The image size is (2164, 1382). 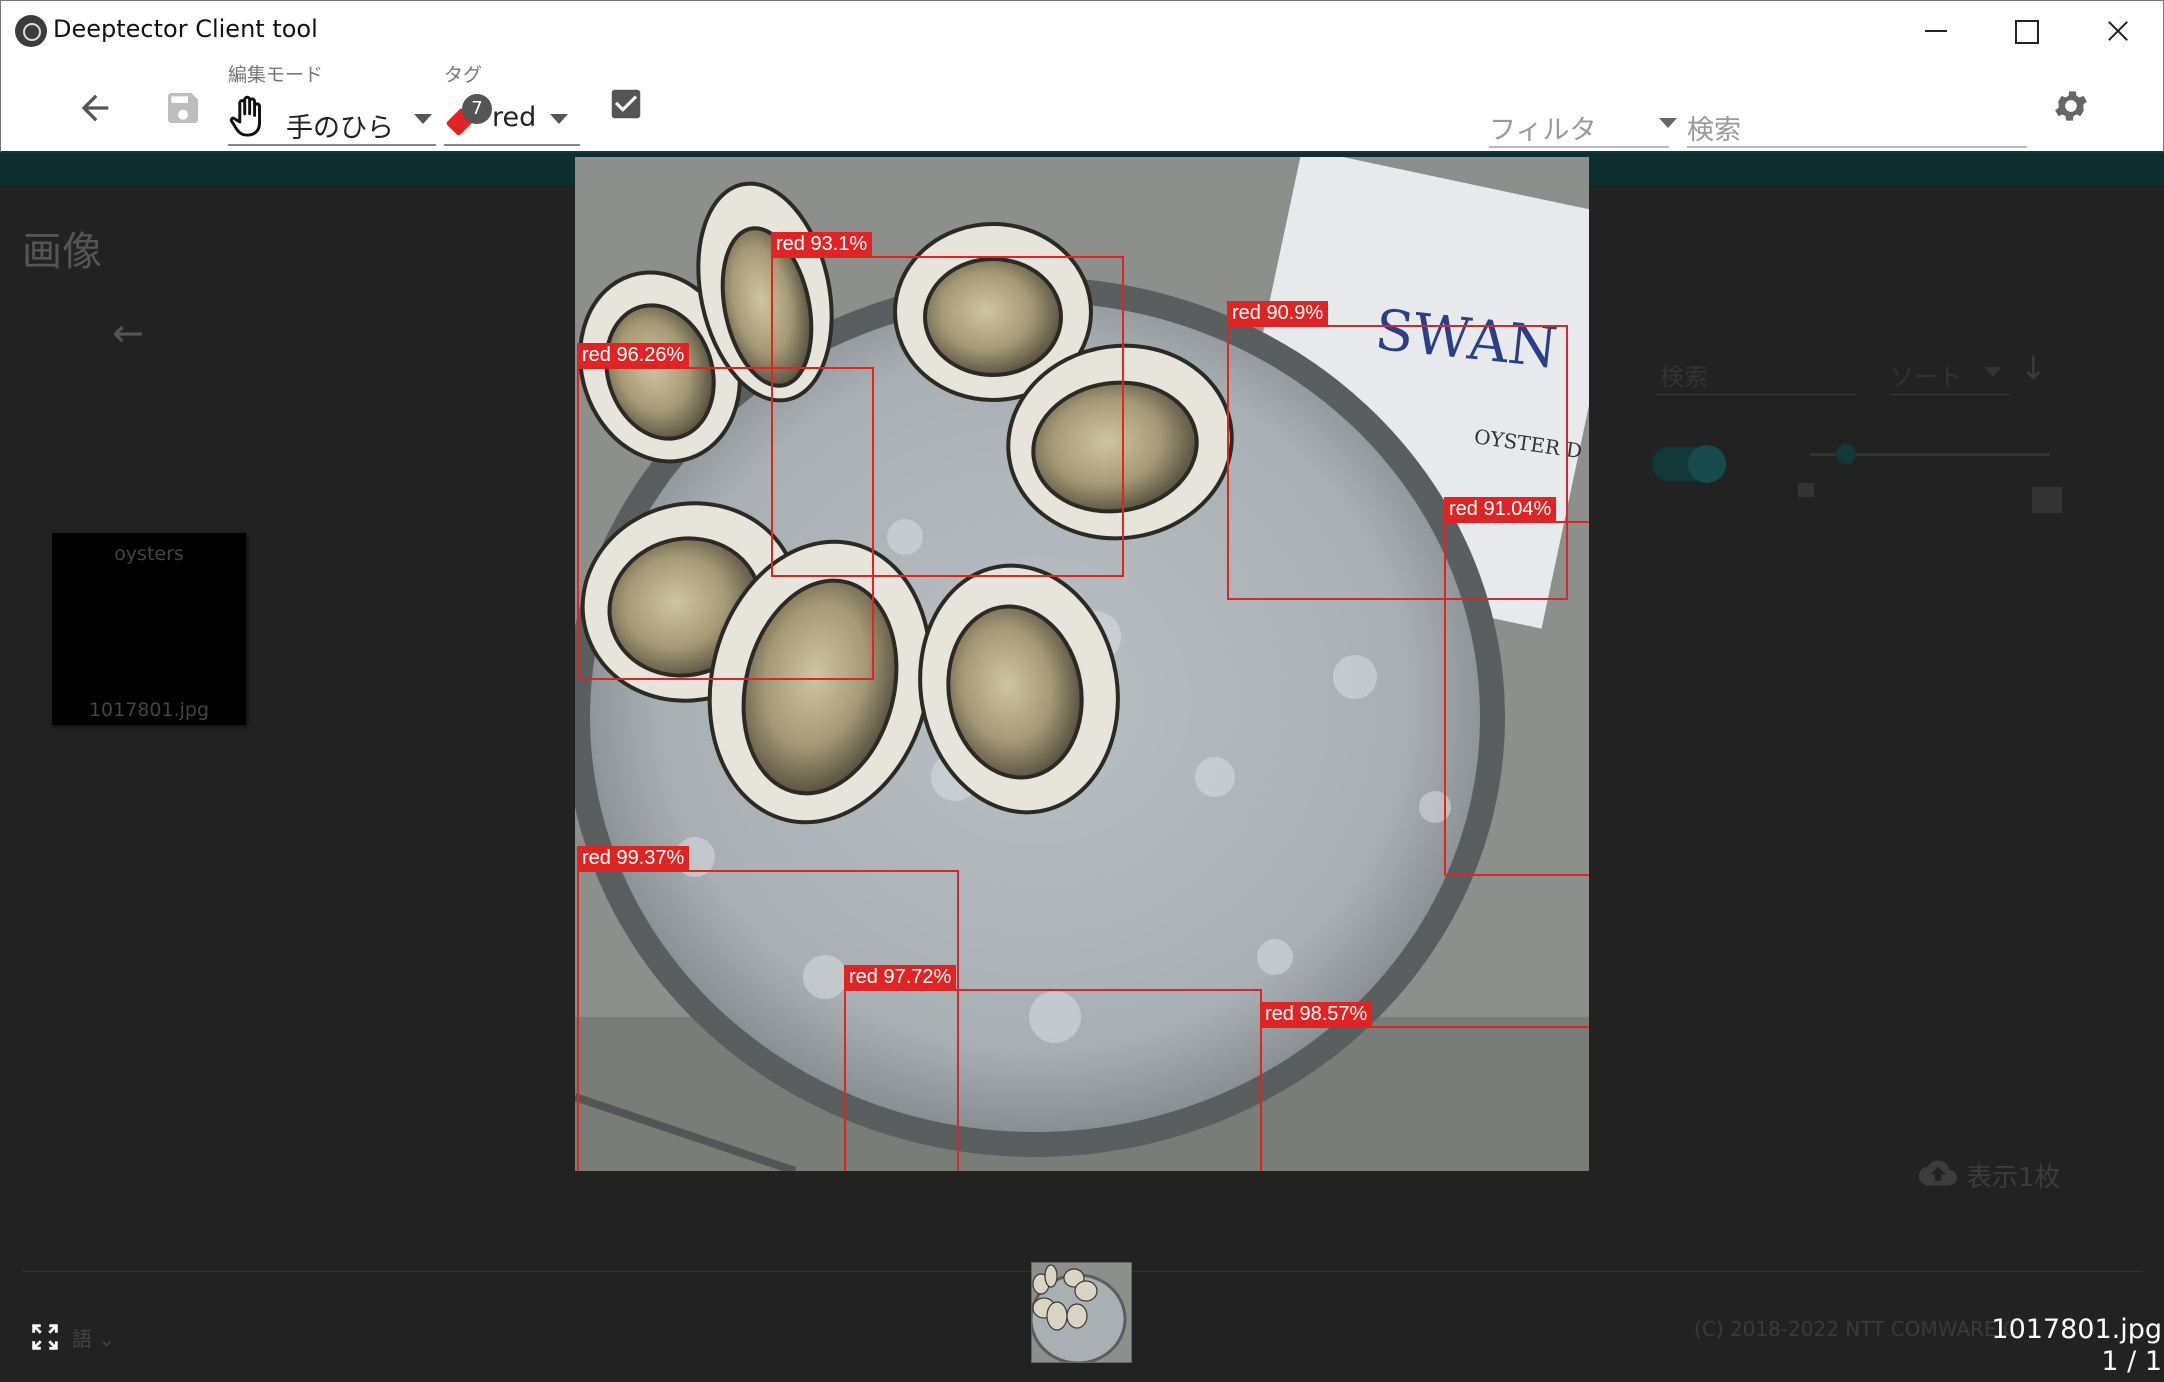 I want to click on check-icon, so click(x=626, y=104).